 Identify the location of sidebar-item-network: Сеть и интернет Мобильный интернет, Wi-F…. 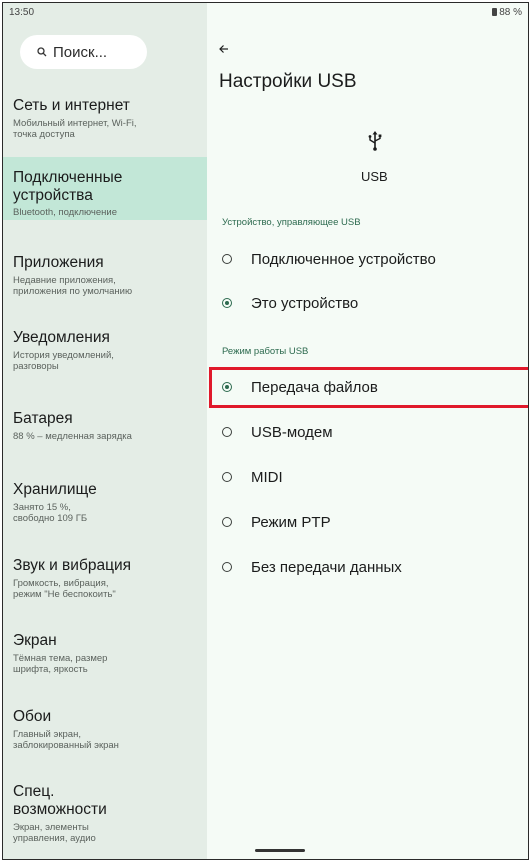
(105, 118).